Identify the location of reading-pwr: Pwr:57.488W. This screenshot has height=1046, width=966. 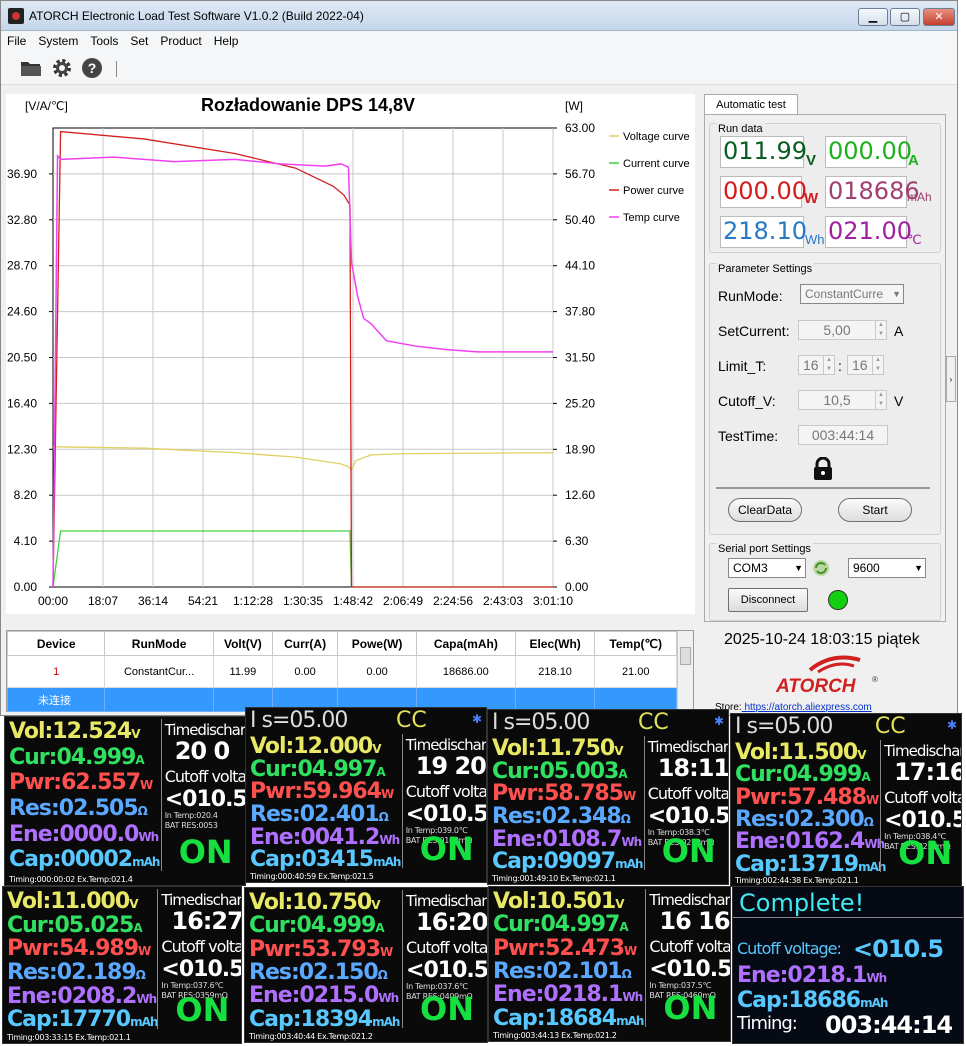
(807, 797).